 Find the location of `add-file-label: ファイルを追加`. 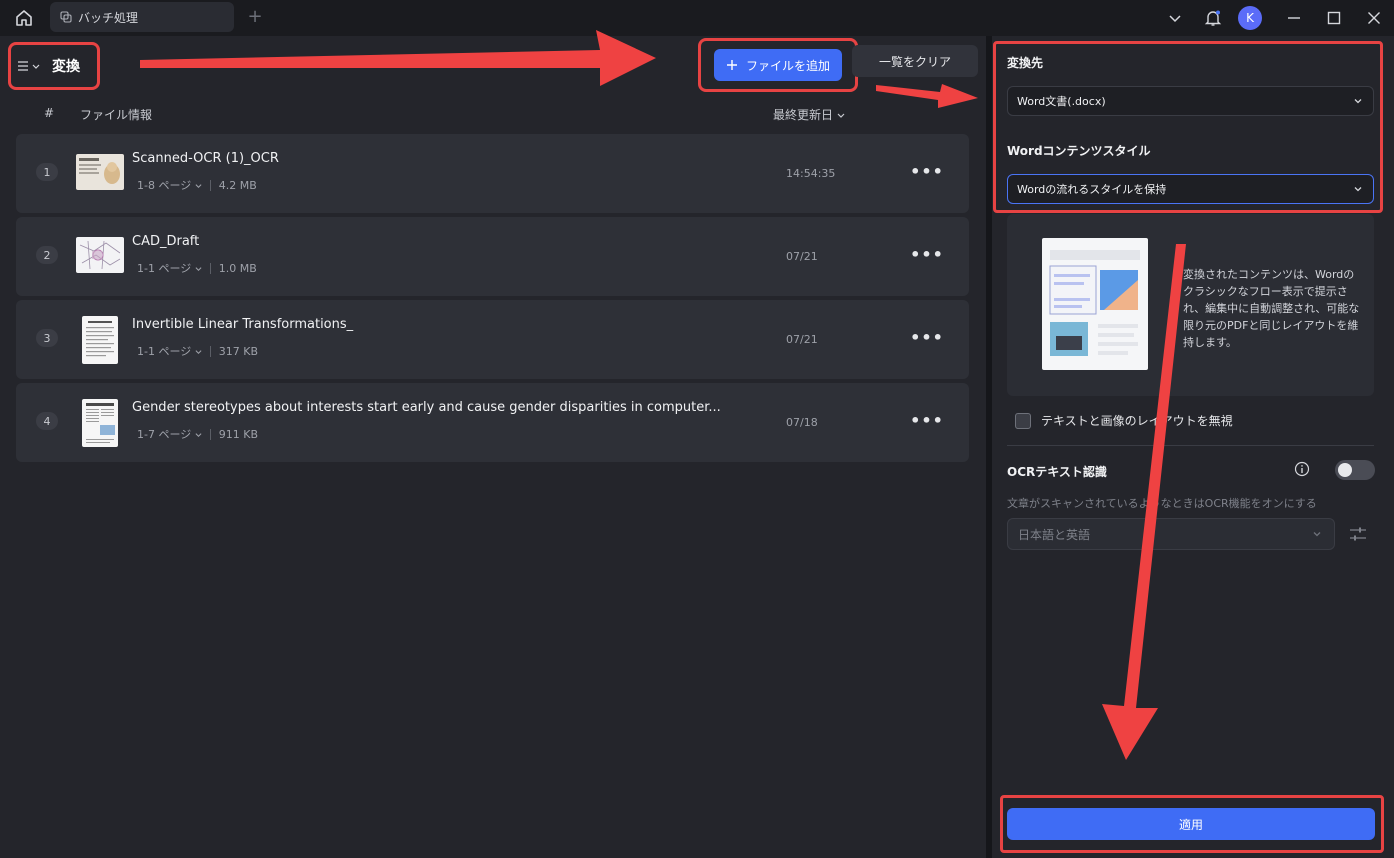

add-file-label: ファイルを追加 is located at coordinates (787, 65).